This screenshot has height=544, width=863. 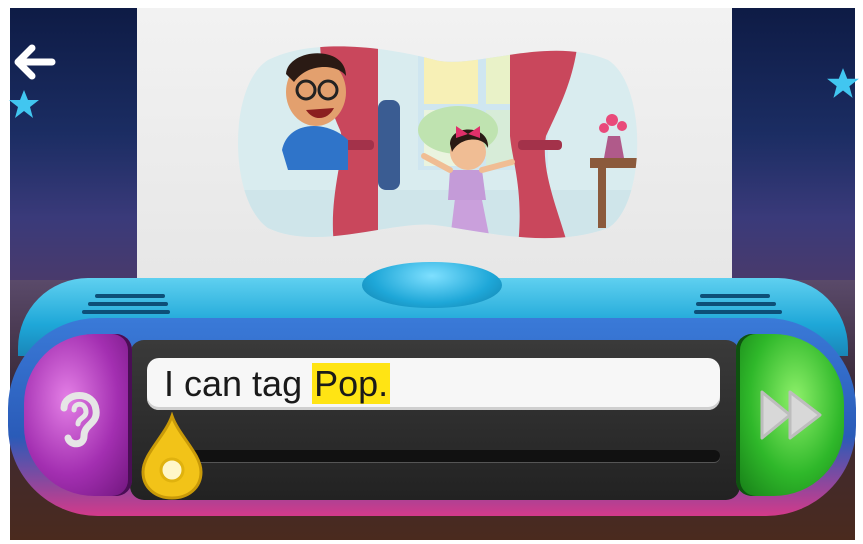 What do you see at coordinates (233, 383) in the screenshot?
I see `sentence-plain: I can tag` at bounding box center [233, 383].